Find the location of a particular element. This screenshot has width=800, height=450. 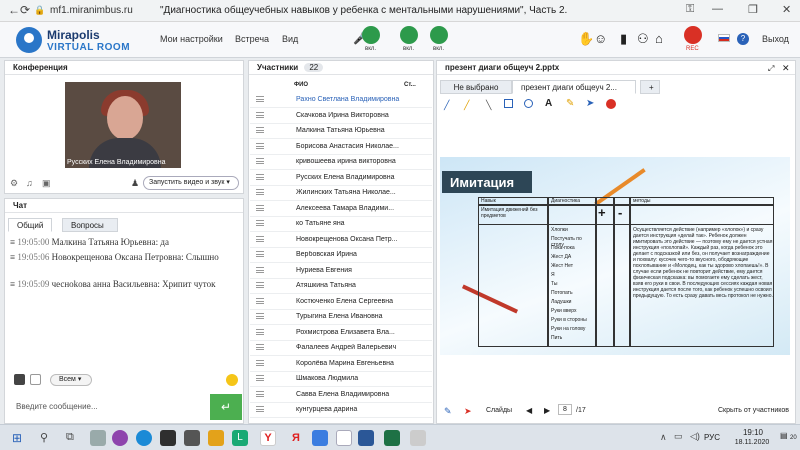

participant-row: Королёва Марина Евгеньевна is located at coordinates (341, 364).